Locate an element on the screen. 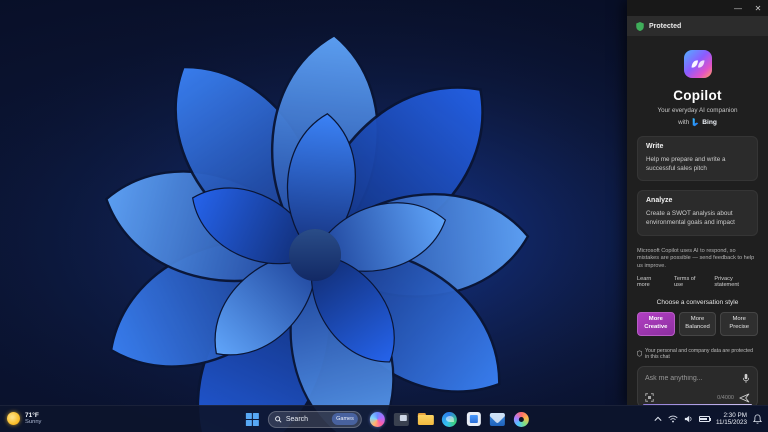  with-bing-row: with Bing is located at coordinates (697, 122).